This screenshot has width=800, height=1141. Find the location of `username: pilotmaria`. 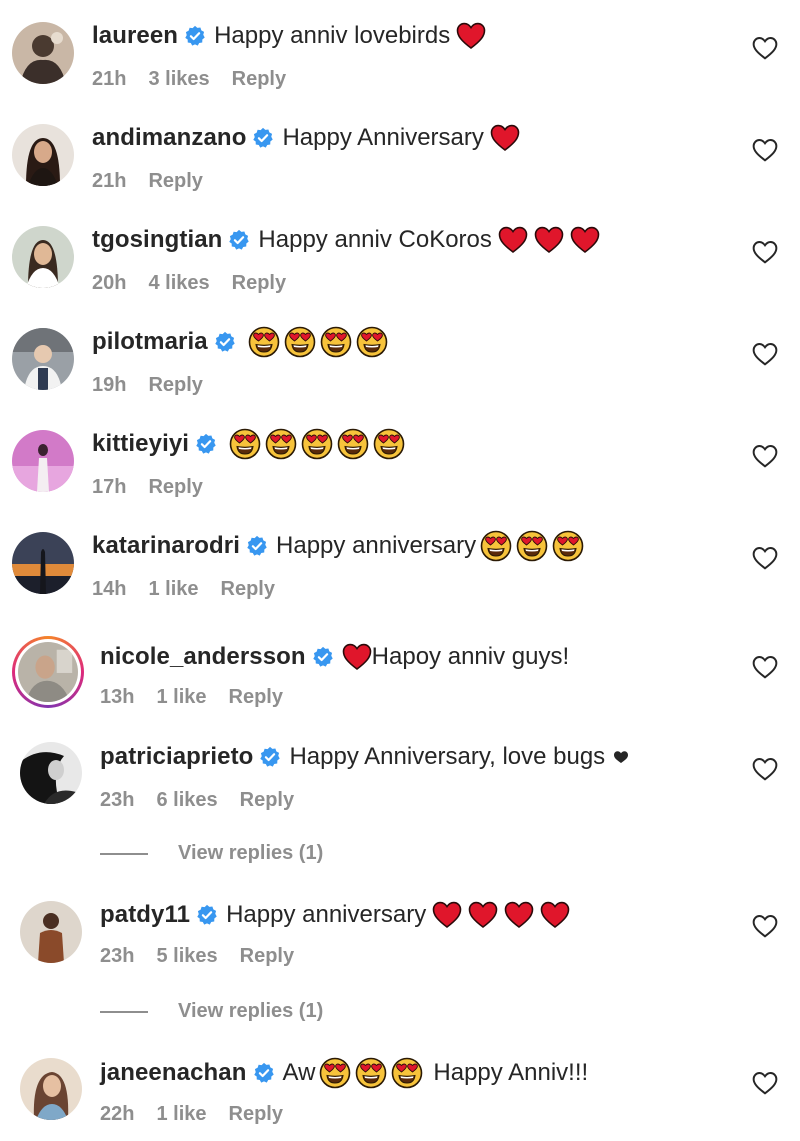

username: pilotmaria is located at coordinates (150, 342).